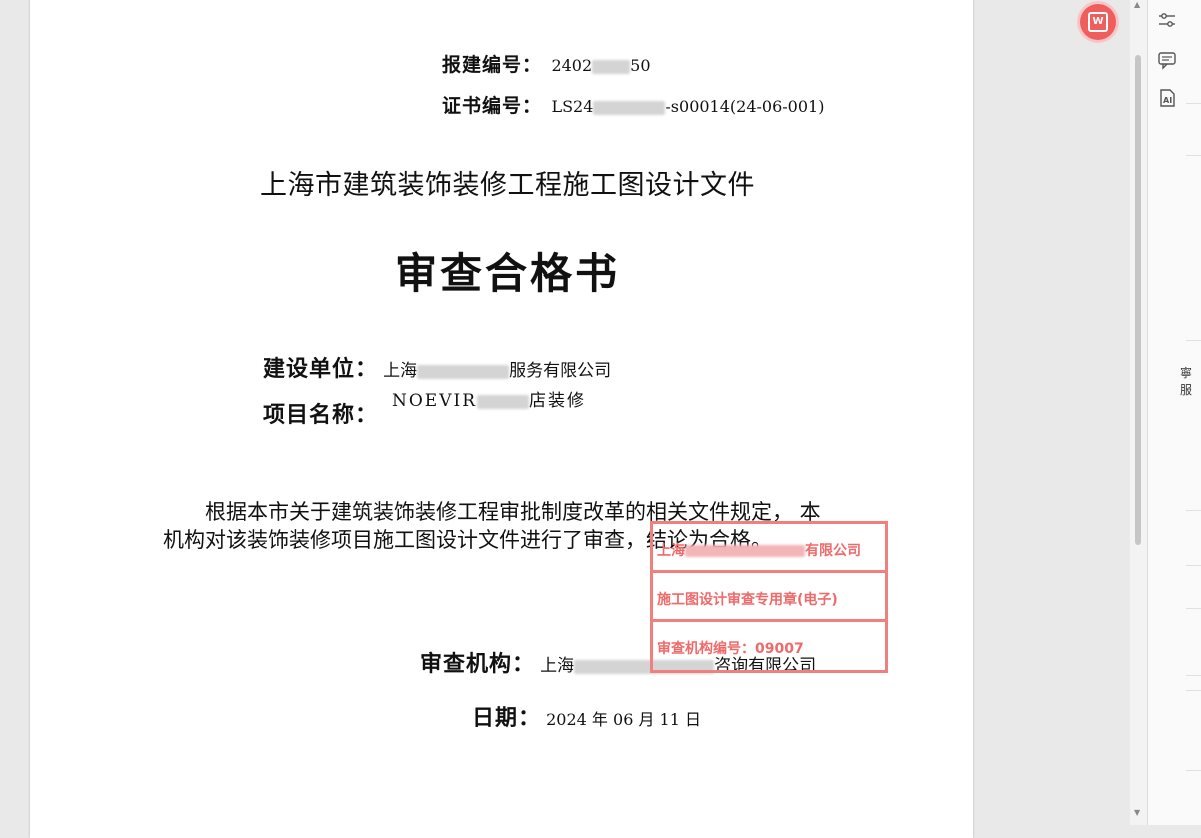  What do you see at coordinates (1137, 4) in the screenshot?
I see `scroll-up-icon: ▲` at bounding box center [1137, 4].